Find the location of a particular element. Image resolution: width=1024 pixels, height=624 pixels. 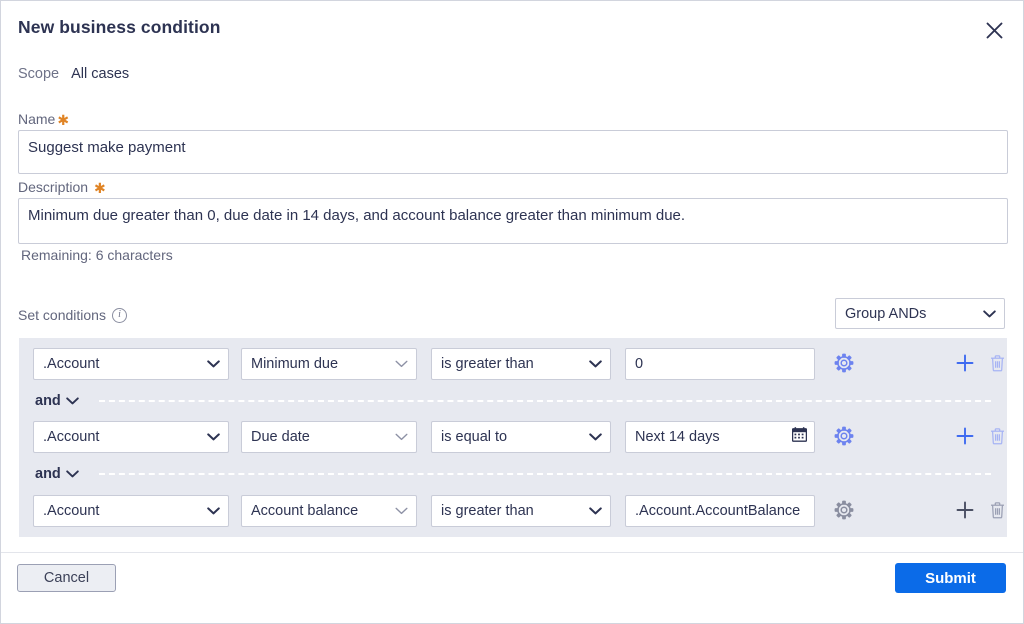

info-icon: i is located at coordinates (119, 315).